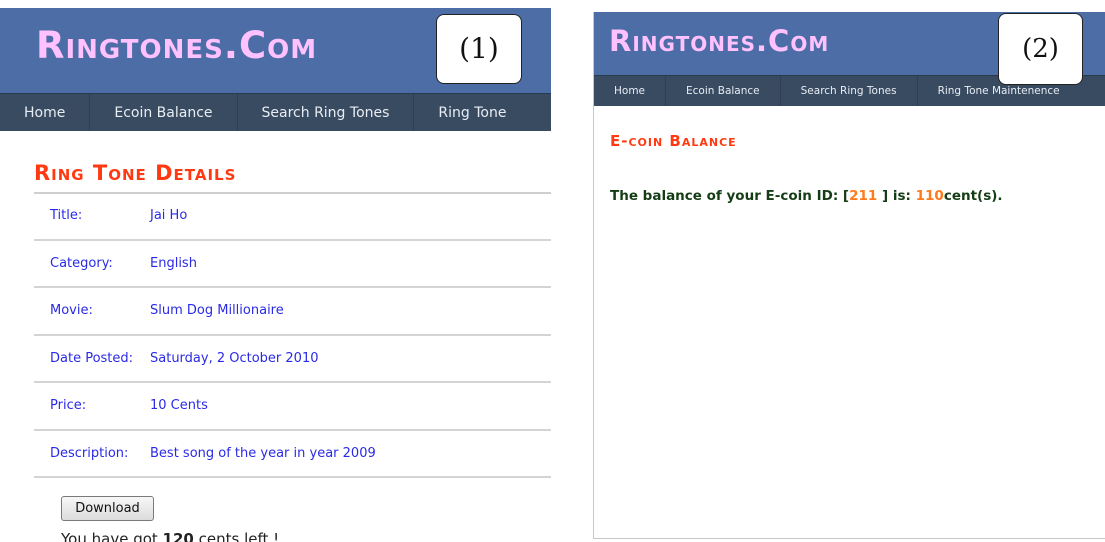 The width and height of the screenshot is (1105, 542). Describe the element at coordinates (929, 196) in the screenshot. I see `balance-value: 110` at that location.